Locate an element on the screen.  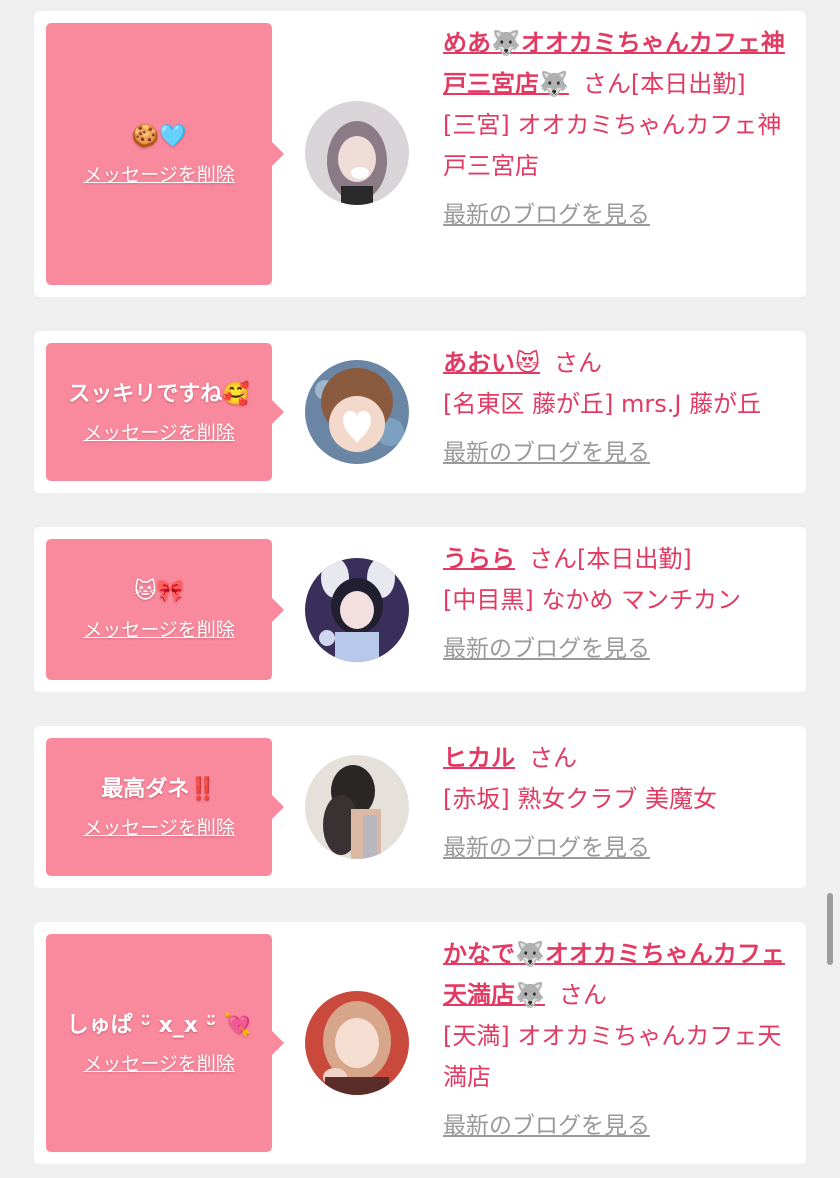
message-bubble: 🍪🩵 メッセージを削除 is located at coordinates (165, 154).